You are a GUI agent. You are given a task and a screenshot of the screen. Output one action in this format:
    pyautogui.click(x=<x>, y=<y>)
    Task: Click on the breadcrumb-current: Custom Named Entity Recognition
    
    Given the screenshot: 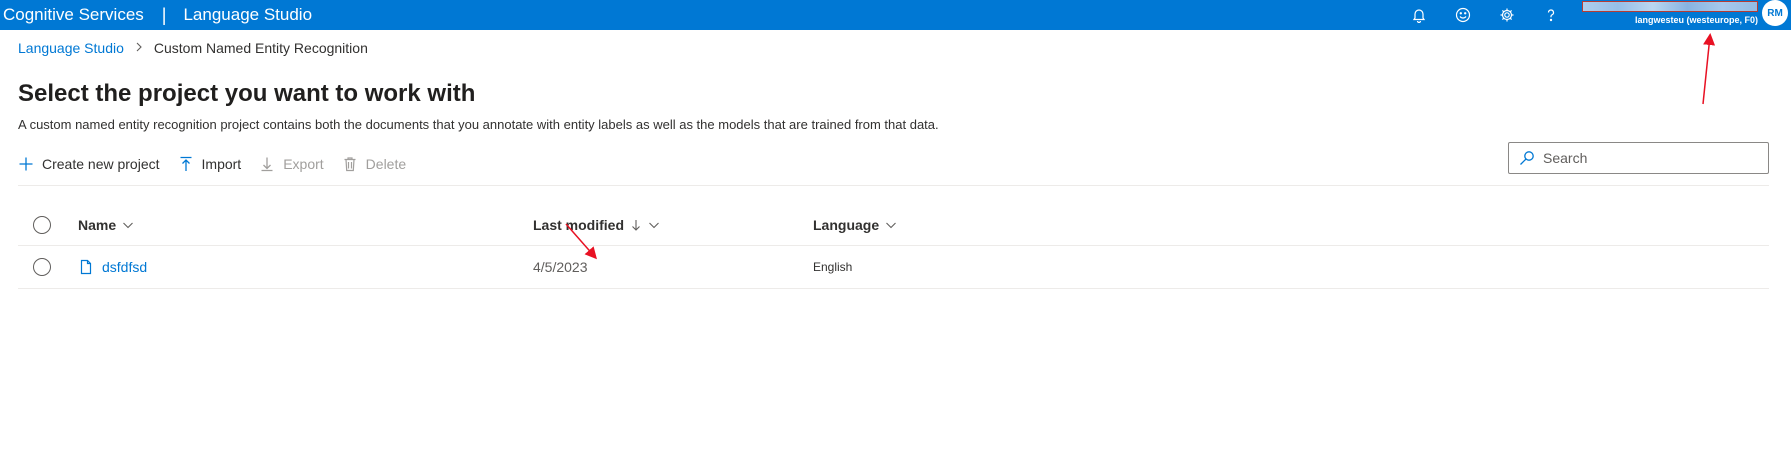 What is the action you would take?
    pyautogui.click(x=260, y=48)
    